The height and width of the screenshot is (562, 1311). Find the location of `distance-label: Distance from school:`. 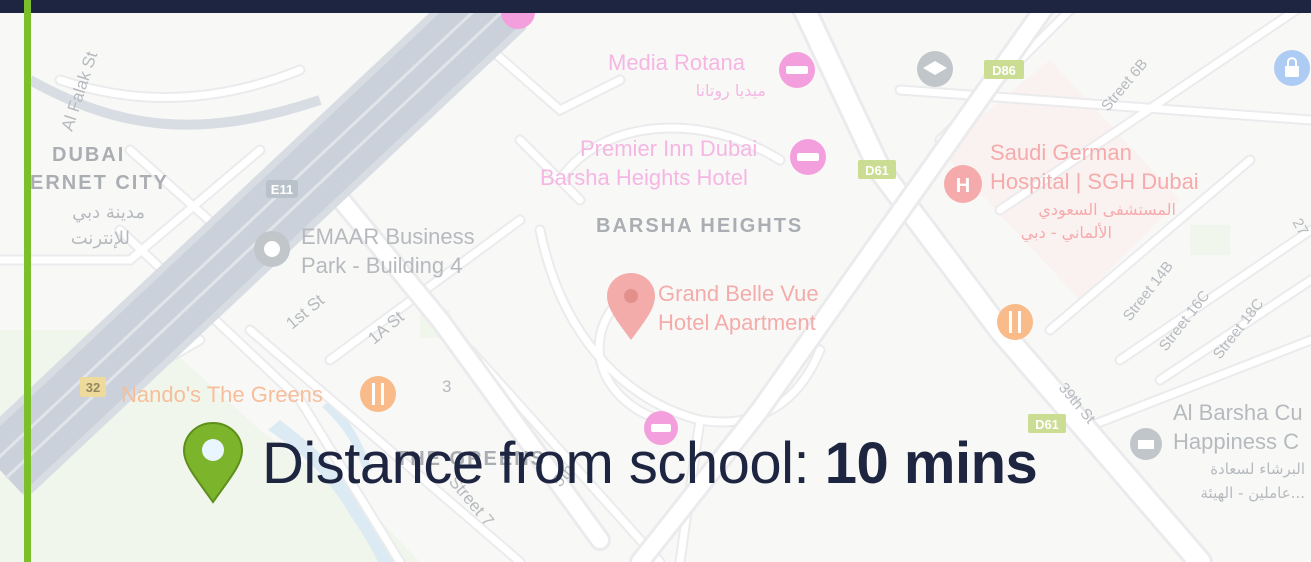

distance-label: Distance from school: is located at coordinates (543, 463).